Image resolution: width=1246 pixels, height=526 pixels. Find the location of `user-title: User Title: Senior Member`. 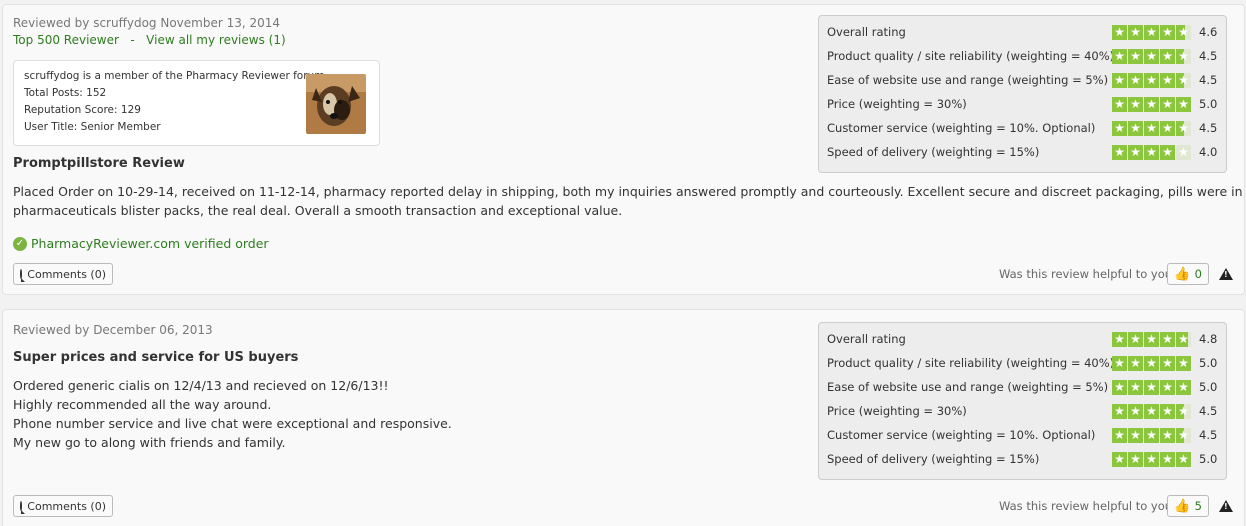

user-title: User Title: Senior Member is located at coordinates (92, 127).